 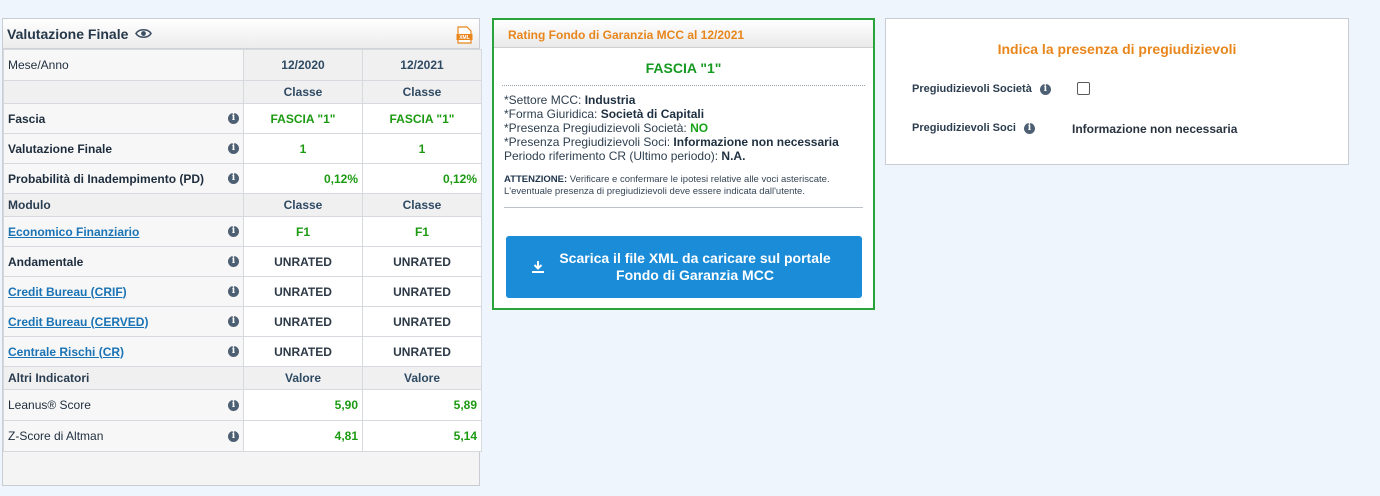 I want to click on altri-indicatori-label: Altri Indicatori, so click(x=123, y=378).